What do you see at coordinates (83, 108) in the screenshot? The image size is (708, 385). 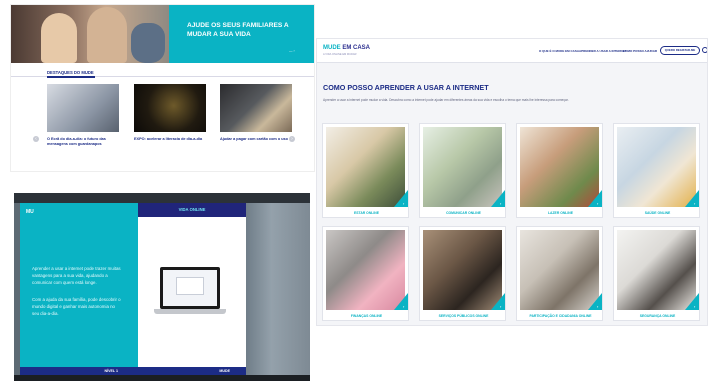 I see `laptop-photo-icon` at bounding box center [83, 108].